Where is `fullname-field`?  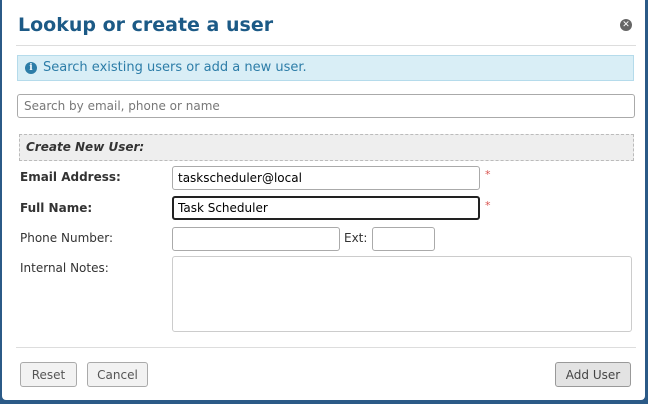 fullname-field is located at coordinates (326, 208).